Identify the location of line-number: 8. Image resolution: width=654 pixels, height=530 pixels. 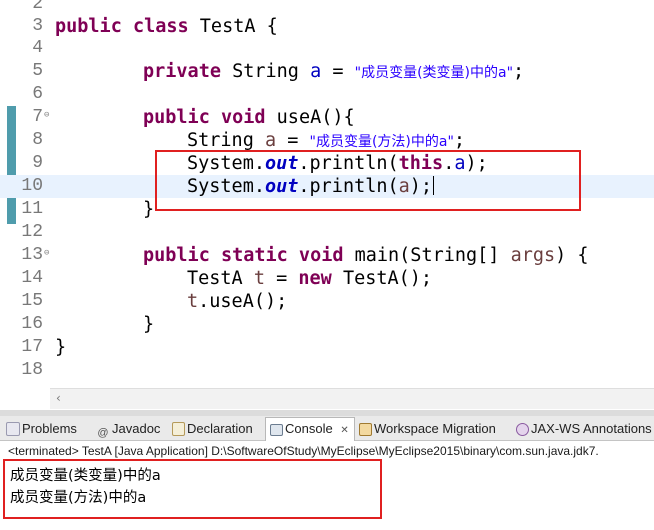
(37, 140).